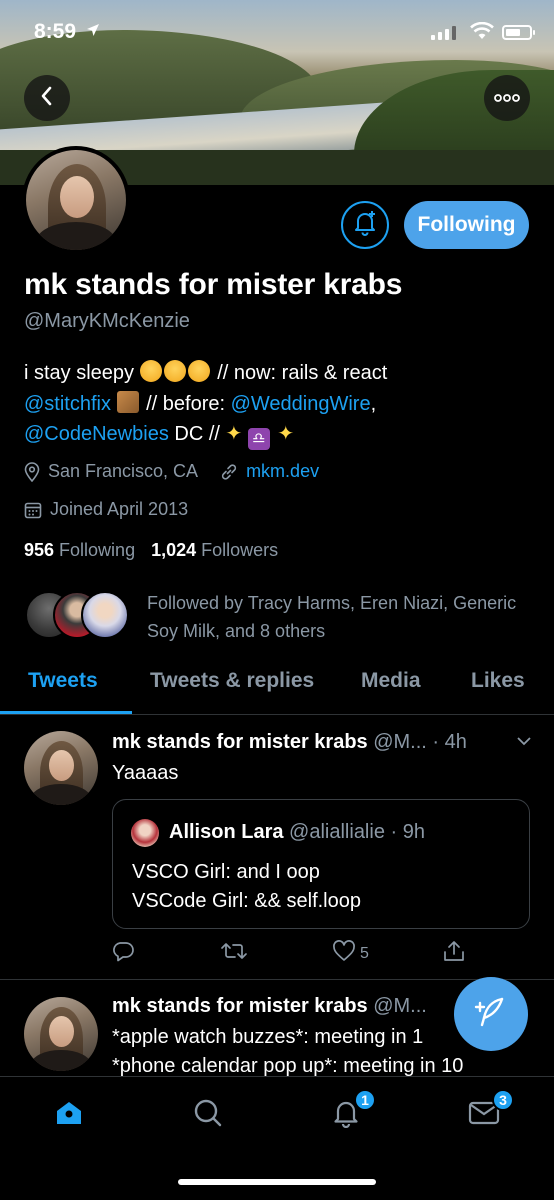 The height and width of the screenshot is (1200, 554). What do you see at coordinates (213, 284) in the screenshot?
I see `profile-display-name: mk stands for mister krabs` at bounding box center [213, 284].